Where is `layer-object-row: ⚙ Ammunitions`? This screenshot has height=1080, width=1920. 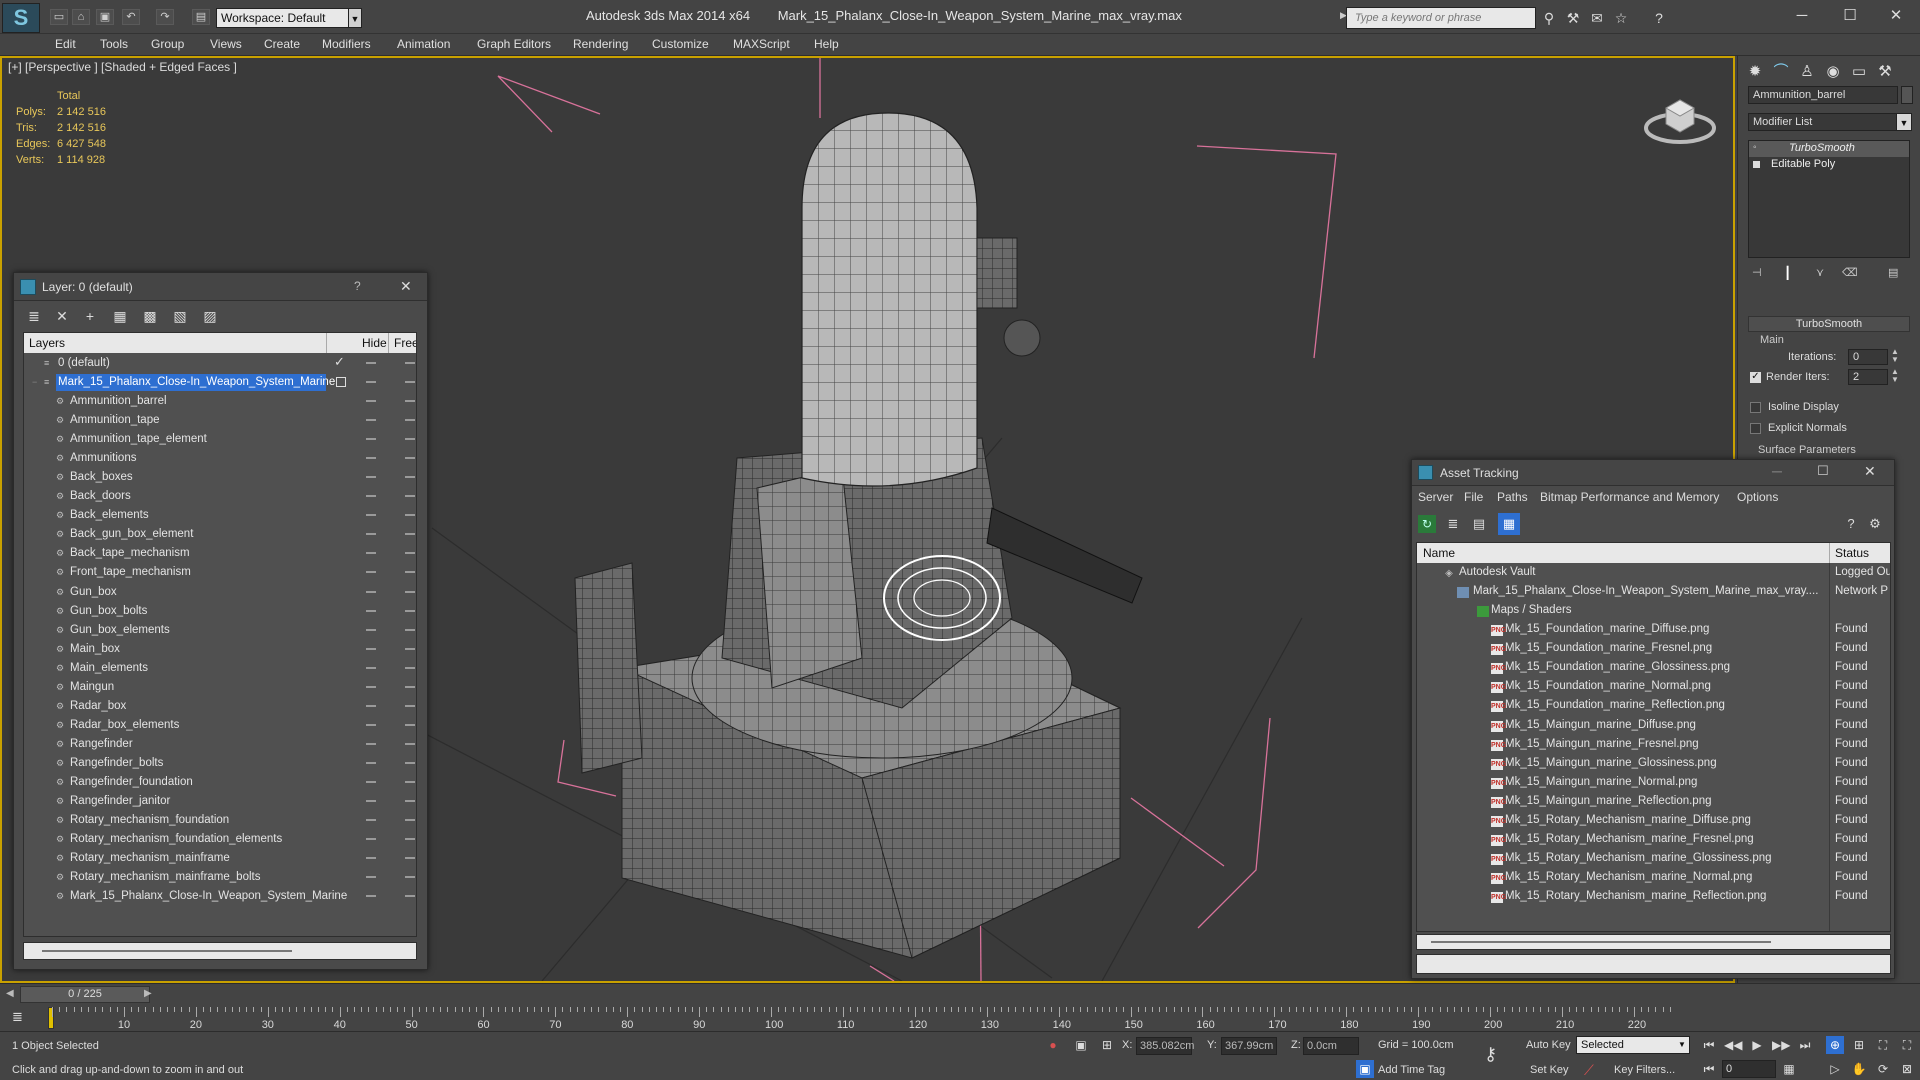 layer-object-row: ⚙ Ammunitions is located at coordinates (220, 458).